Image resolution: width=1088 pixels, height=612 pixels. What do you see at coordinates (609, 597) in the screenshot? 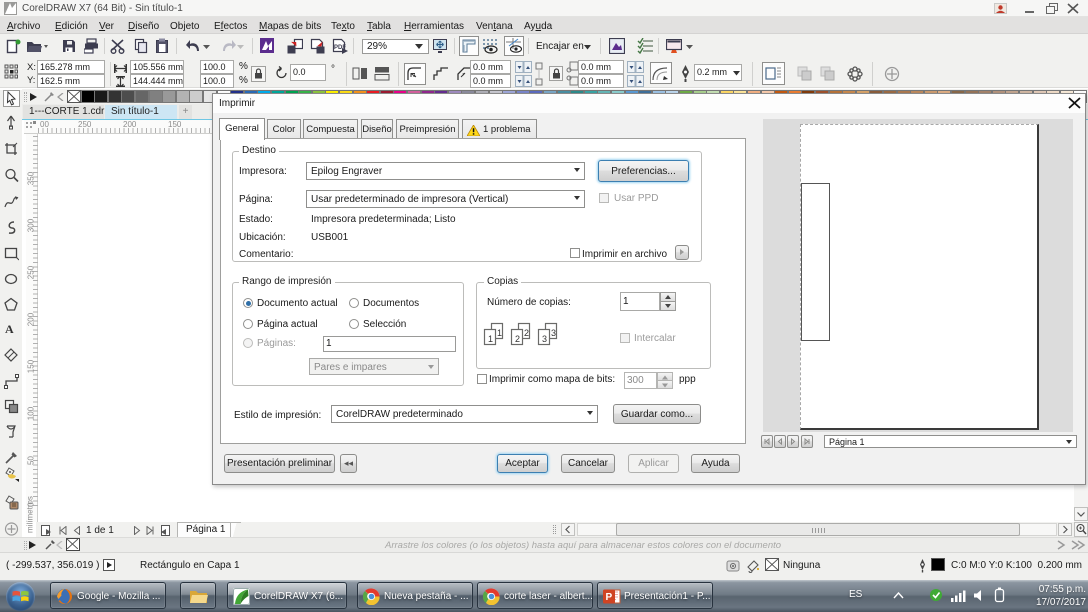
I see `svg-text: P` at bounding box center [609, 597].